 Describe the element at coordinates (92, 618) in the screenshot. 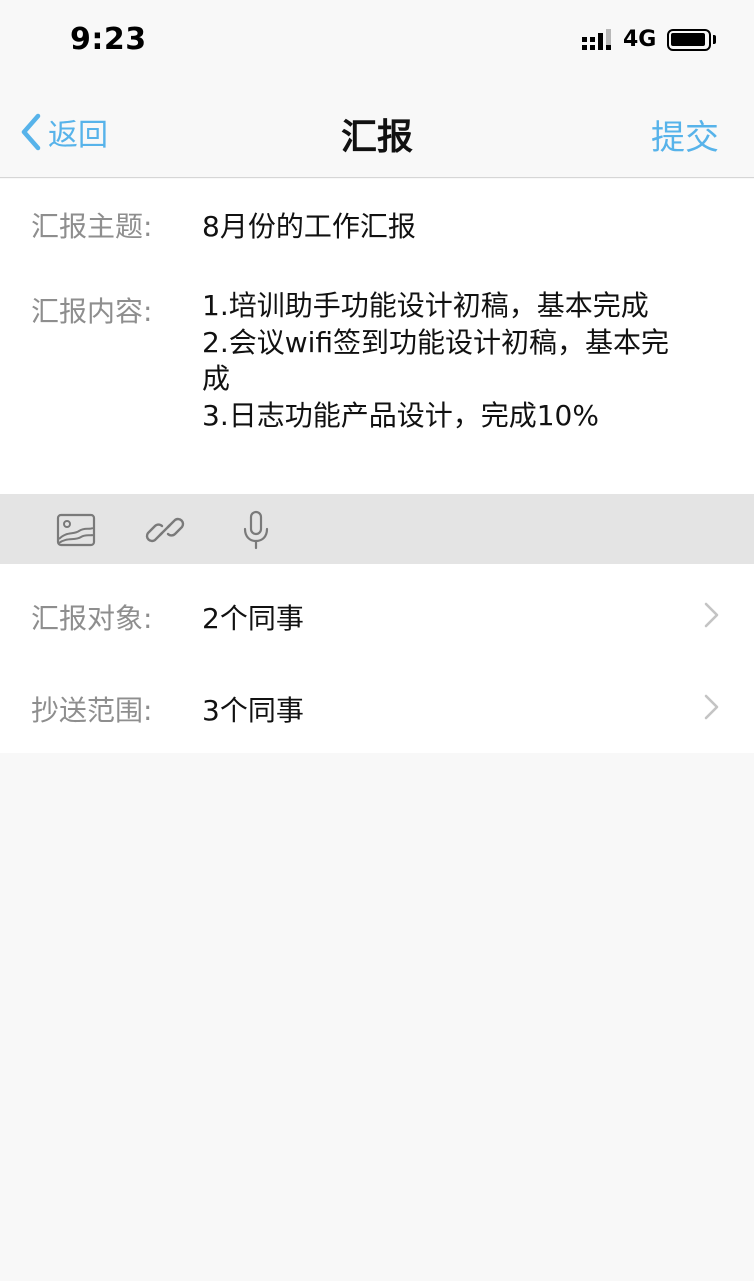

I see `row-label: 汇报对象:` at that location.